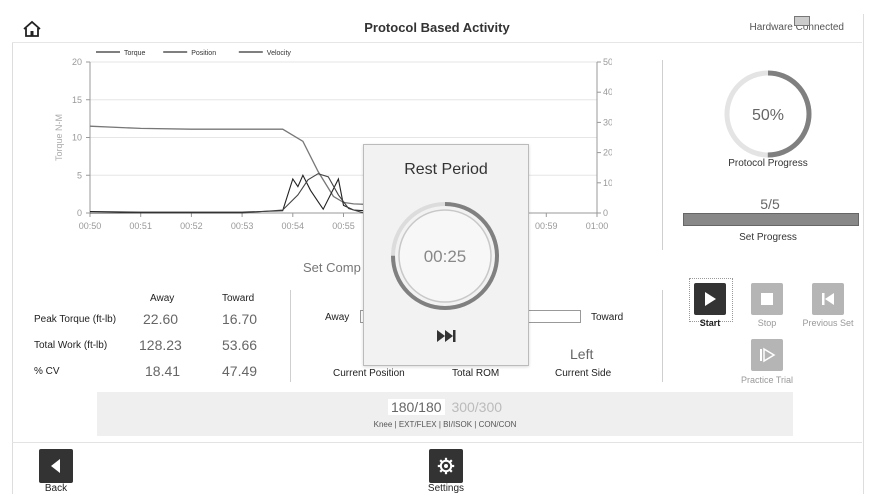 The image size is (873, 495). I want to click on stats-header-away: Away, so click(162, 298).